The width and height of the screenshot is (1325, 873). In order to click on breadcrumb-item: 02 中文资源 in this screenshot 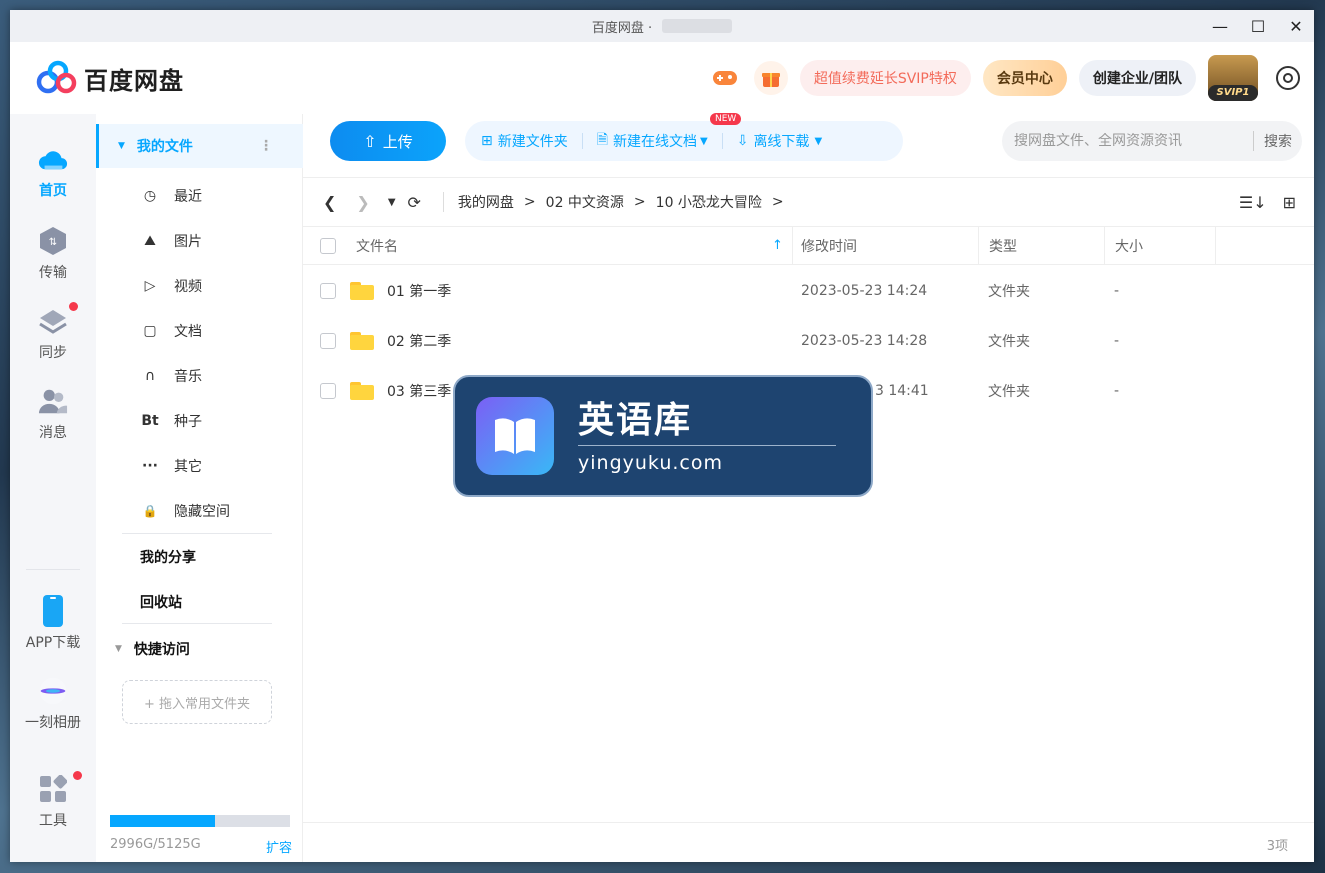, I will do `click(585, 202)`.